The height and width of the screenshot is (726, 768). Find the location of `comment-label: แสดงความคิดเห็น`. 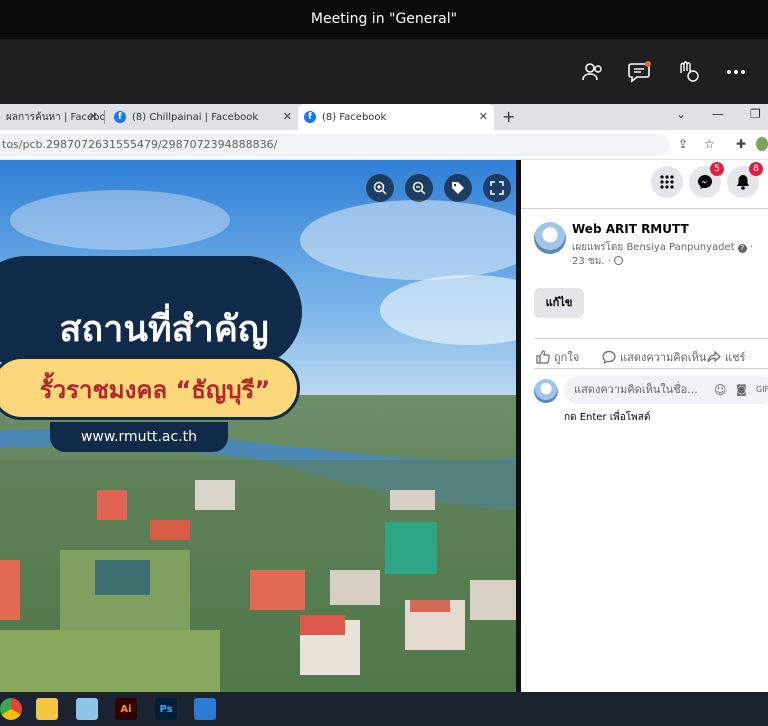

comment-label: แสดงความคิดเห็น is located at coordinates (663, 357).